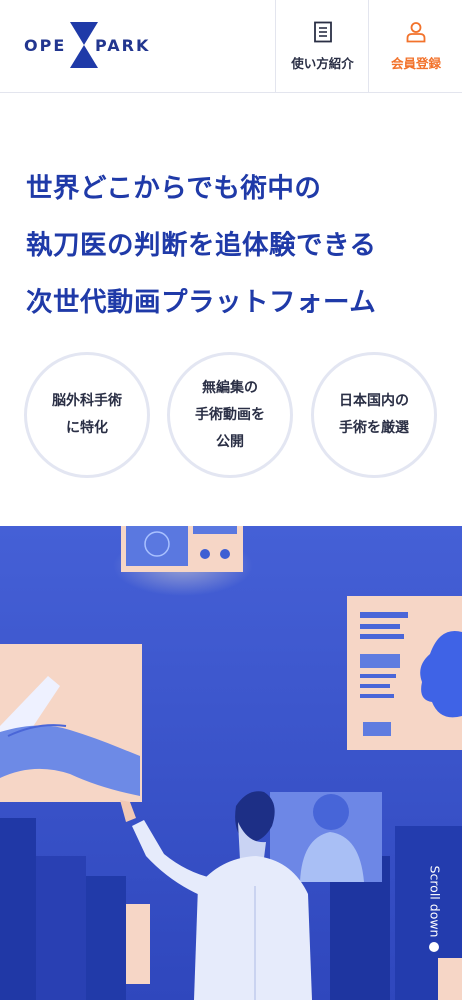 This screenshot has height=1000, width=462. What do you see at coordinates (415, 63) in the screenshot?
I see `nav-register-label: 会員登録` at bounding box center [415, 63].